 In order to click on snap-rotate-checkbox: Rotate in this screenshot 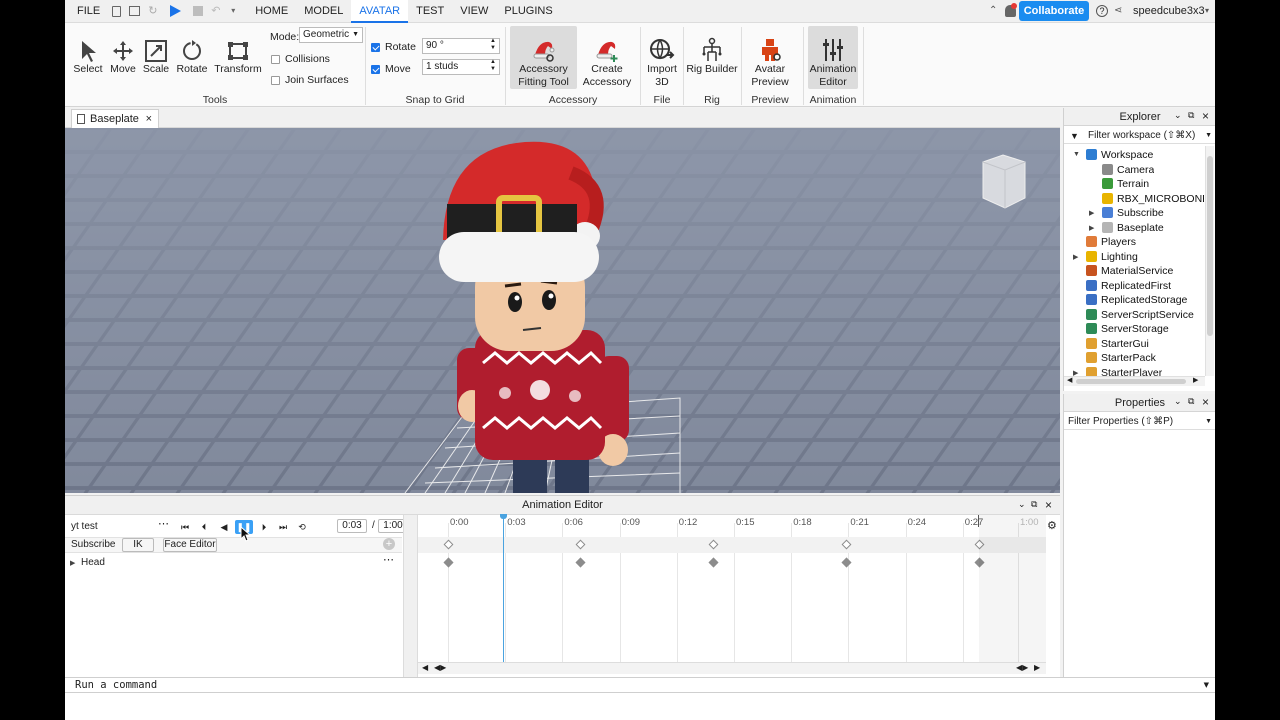, I will do `click(393, 47)`.